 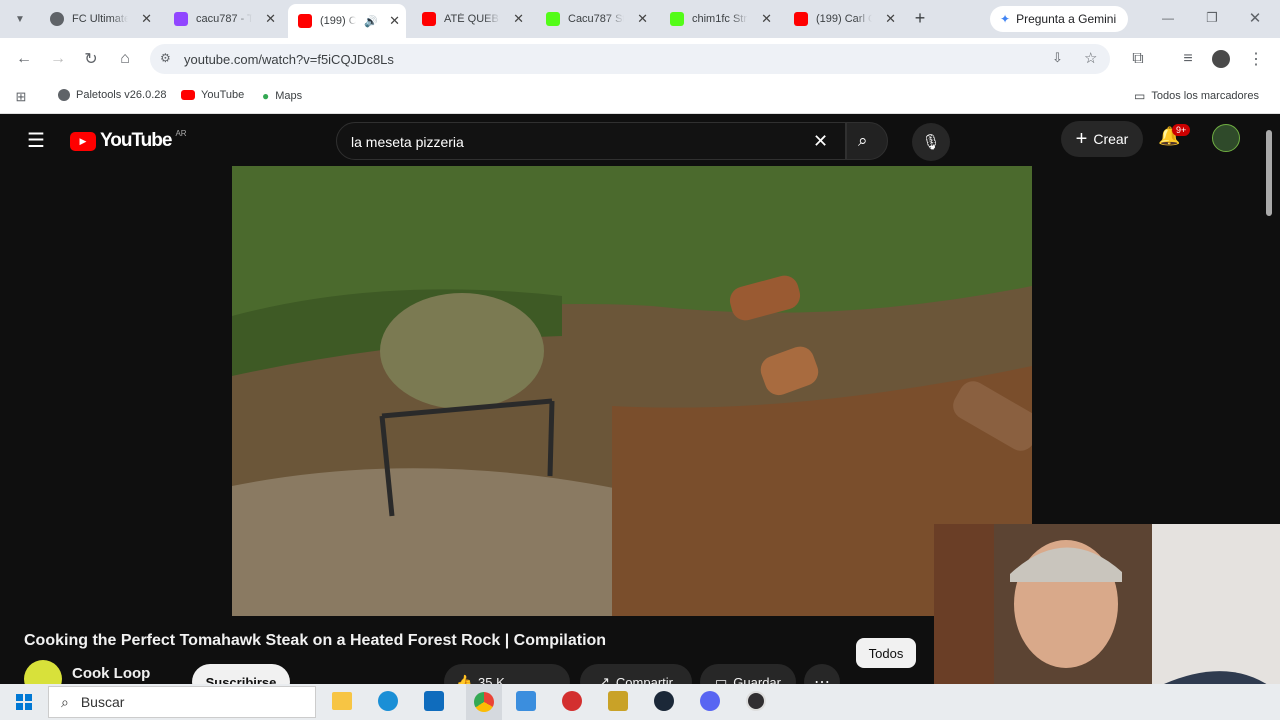 What do you see at coordinates (83, 141) in the screenshot?
I see `youtube-play-icon: ▶` at bounding box center [83, 141].